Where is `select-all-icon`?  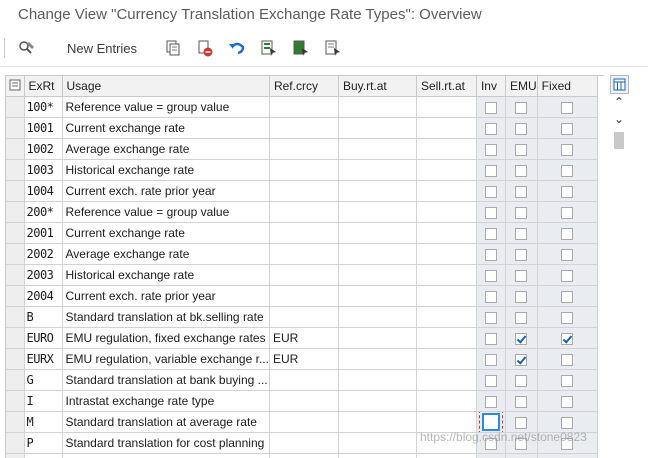 select-all-icon is located at coordinates (269, 48).